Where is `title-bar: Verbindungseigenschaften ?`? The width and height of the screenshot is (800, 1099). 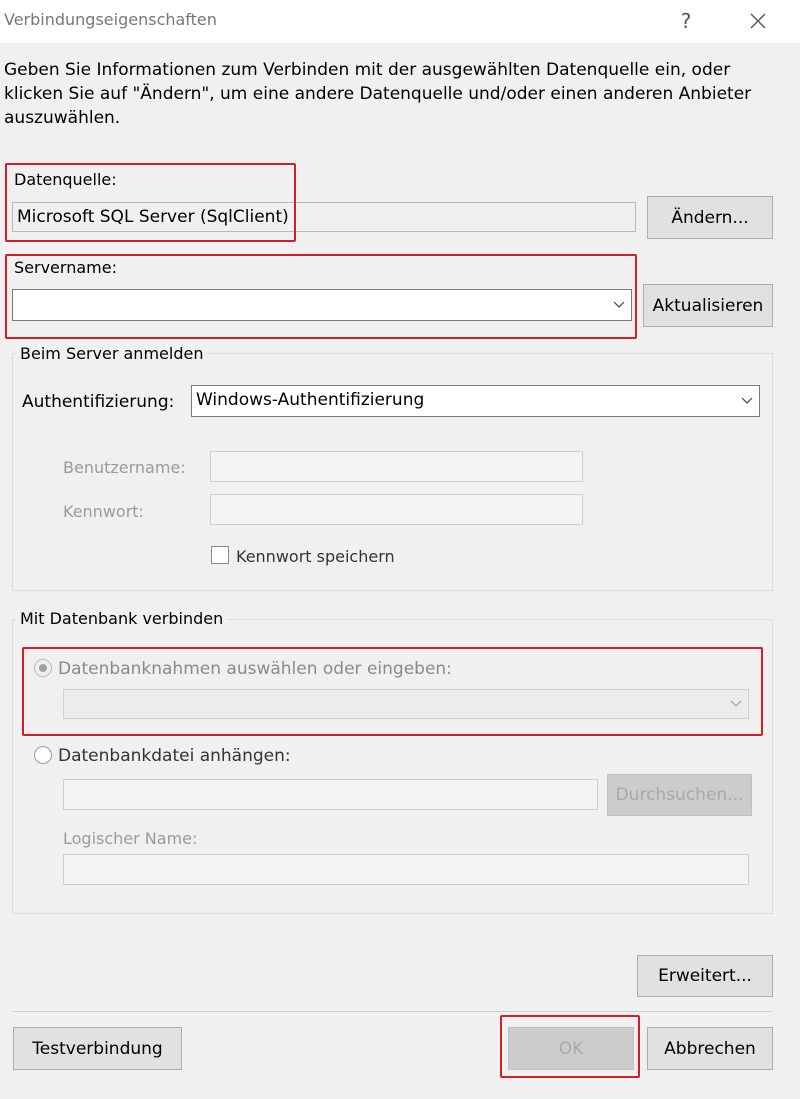 title-bar: Verbindungseigenschaften ? is located at coordinates (400, 21).